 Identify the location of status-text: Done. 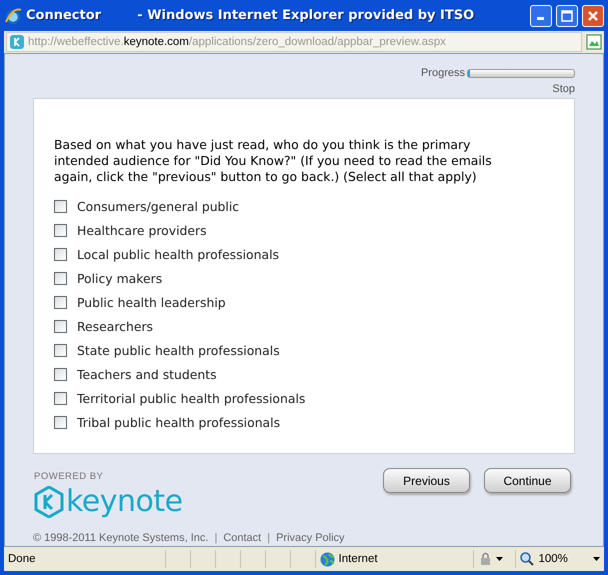
(22, 559).